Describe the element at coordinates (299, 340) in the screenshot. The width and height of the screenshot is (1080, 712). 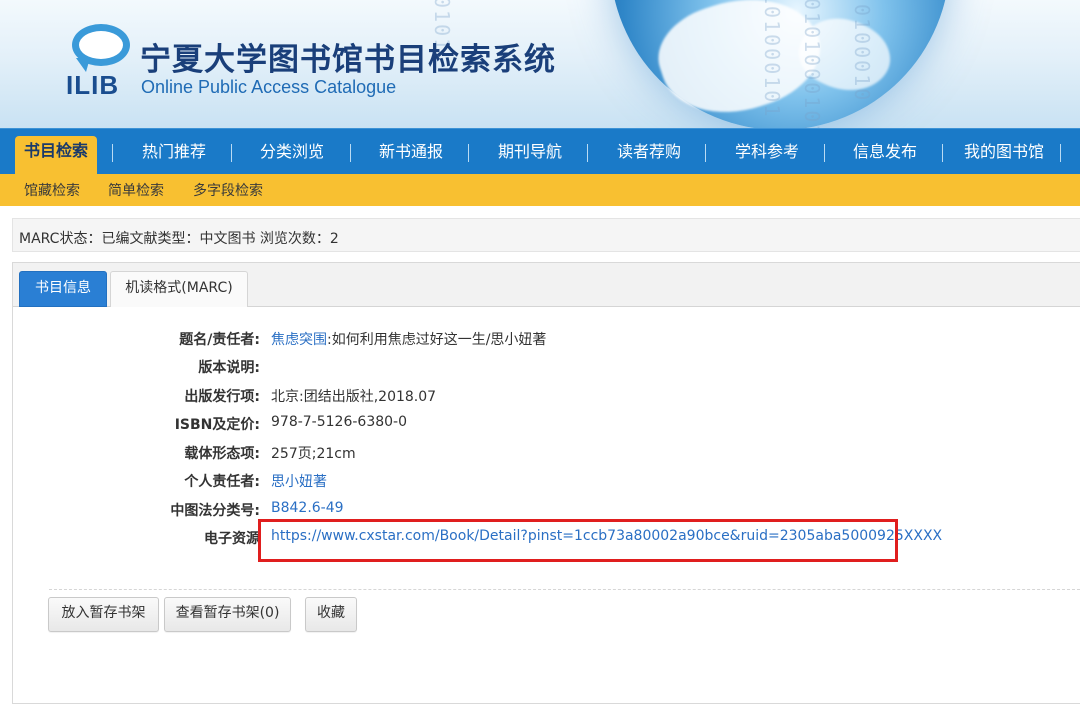
I see `title-link: 焦虑突围` at that location.